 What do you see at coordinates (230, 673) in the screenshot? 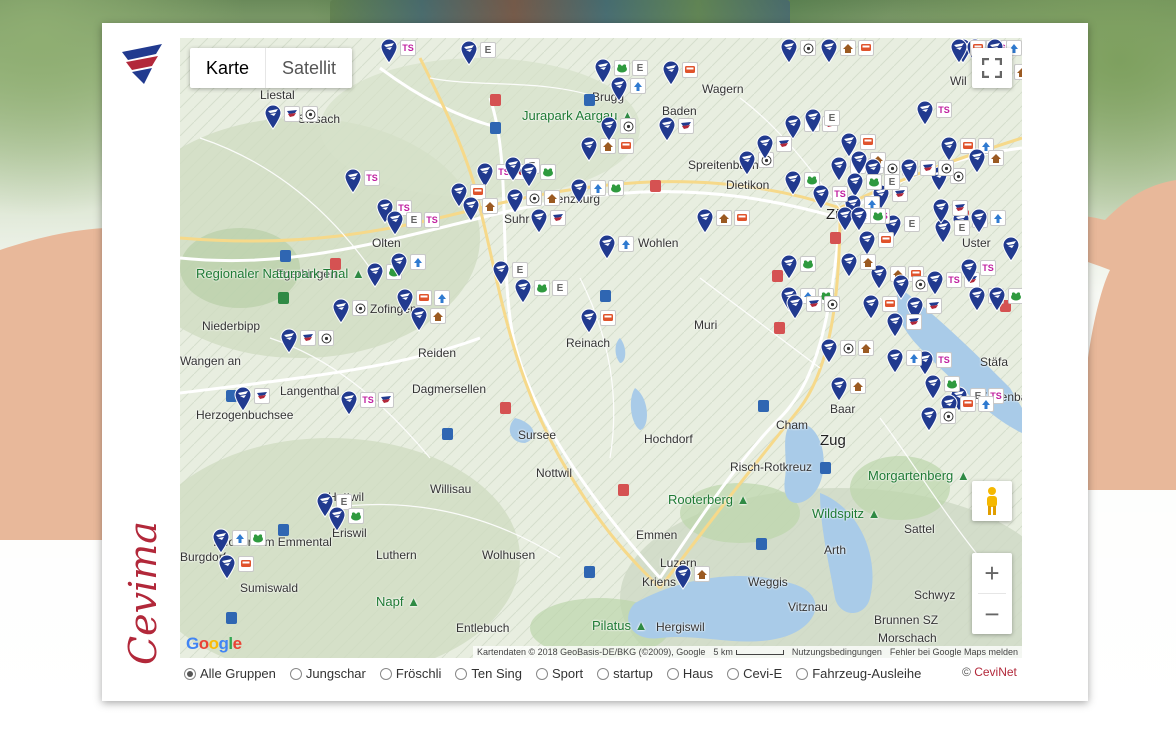
I see `filter-option: Alle Gruppen` at bounding box center [230, 673].